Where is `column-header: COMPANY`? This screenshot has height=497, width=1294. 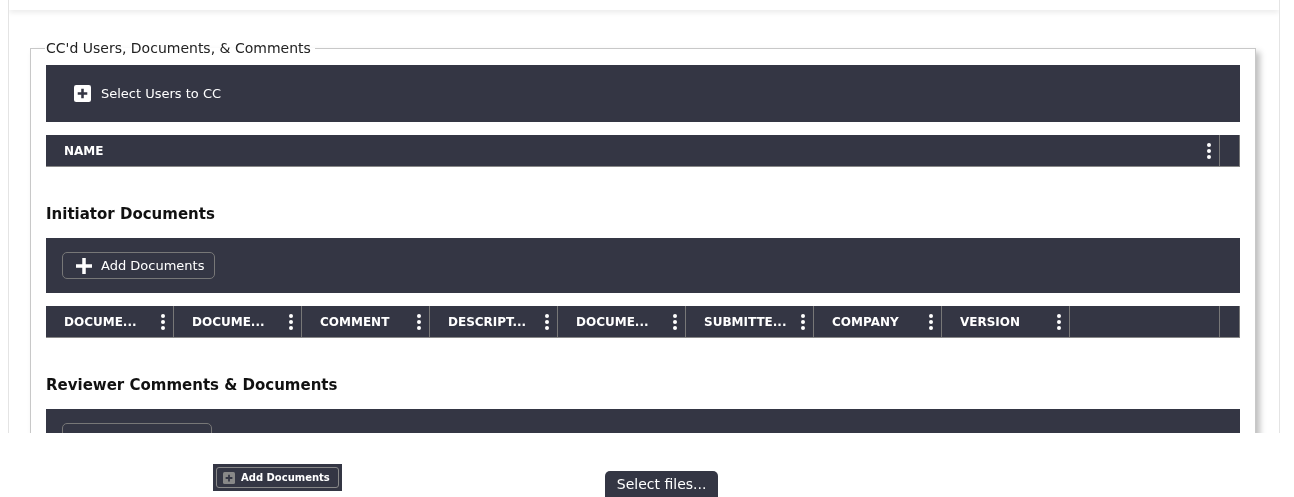
column-header: COMPANY is located at coordinates (878, 321).